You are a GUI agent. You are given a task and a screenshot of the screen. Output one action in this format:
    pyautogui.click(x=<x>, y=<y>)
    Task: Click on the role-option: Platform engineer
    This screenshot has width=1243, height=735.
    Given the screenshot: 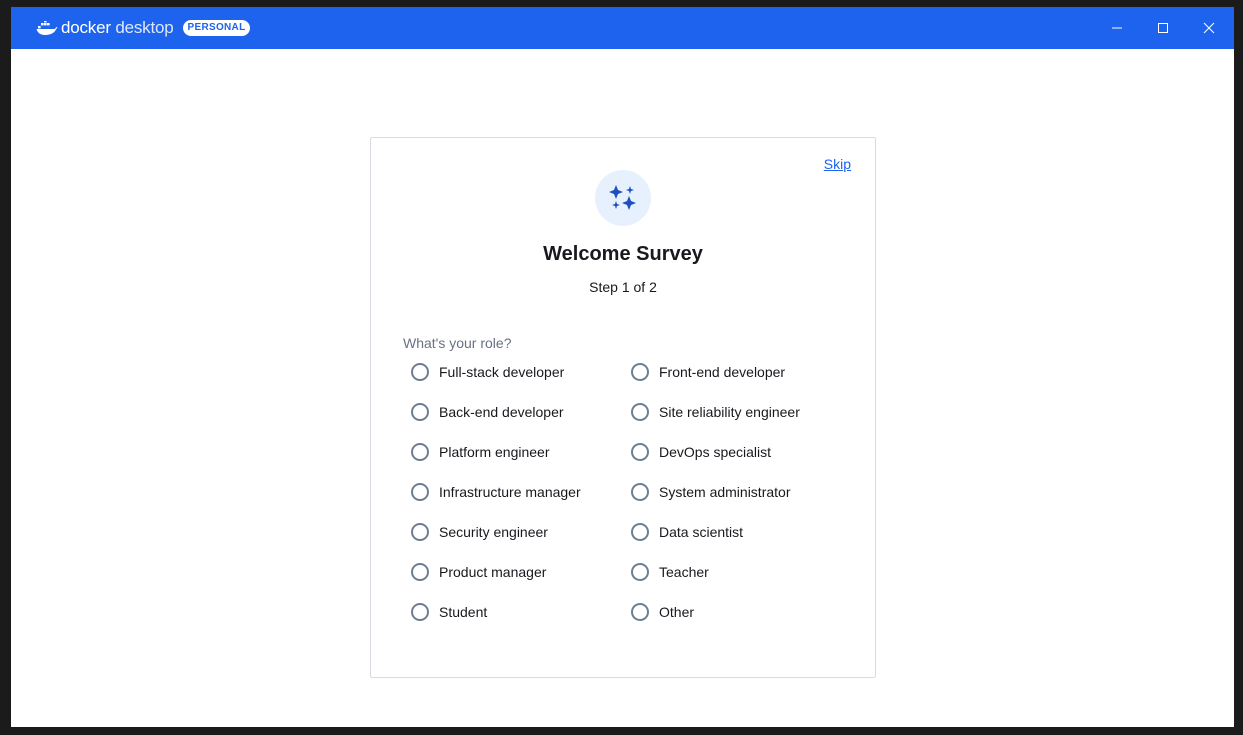 What is the action you would take?
    pyautogui.click(x=480, y=452)
    